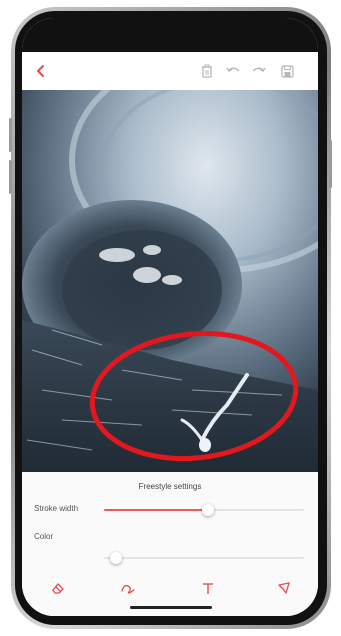  What do you see at coordinates (128, 588) in the screenshot?
I see `freestyle-pen-icon` at bounding box center [128, 588].